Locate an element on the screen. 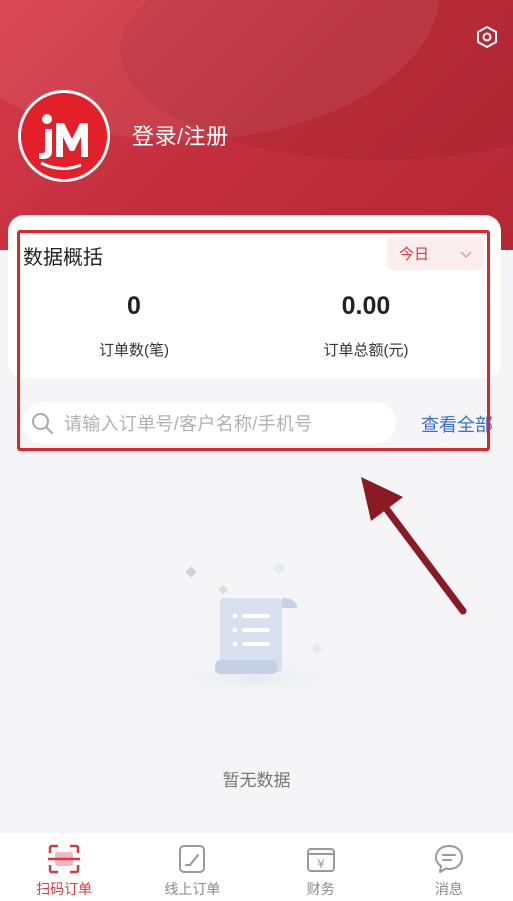  stat-order-total: 0.00 订单总额(元) is located at coordinates (366, 326).